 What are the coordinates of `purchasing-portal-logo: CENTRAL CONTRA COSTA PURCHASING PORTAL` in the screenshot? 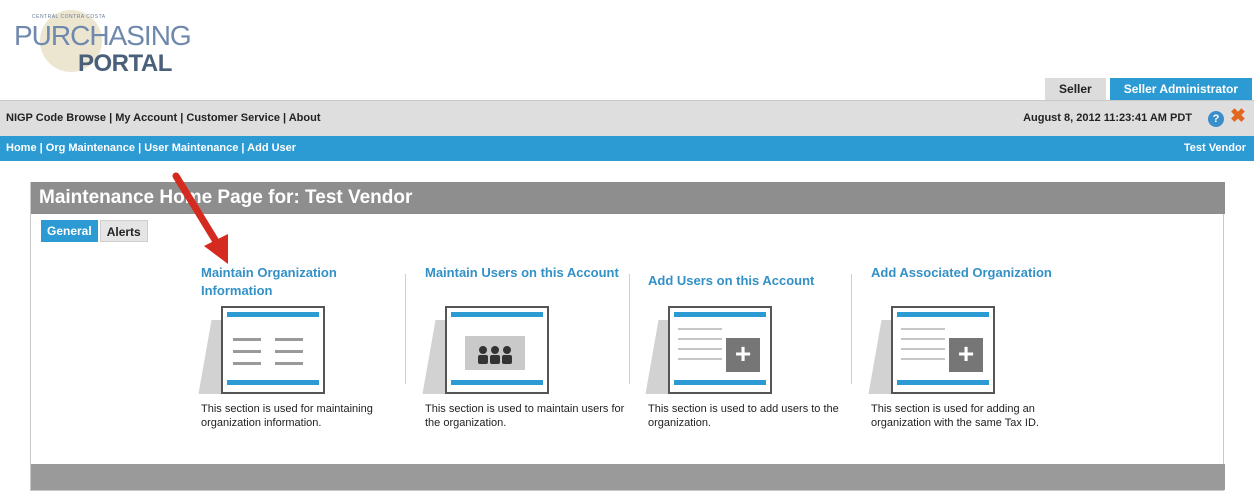 It's located at (101, 44).